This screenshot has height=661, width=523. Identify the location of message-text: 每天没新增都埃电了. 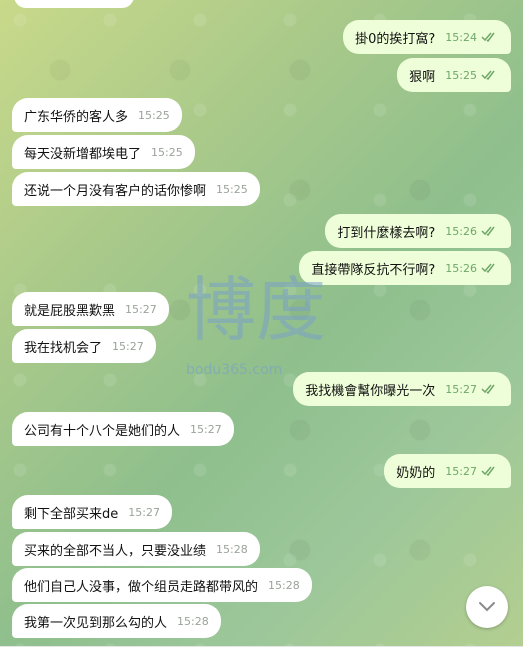
(83, 154).